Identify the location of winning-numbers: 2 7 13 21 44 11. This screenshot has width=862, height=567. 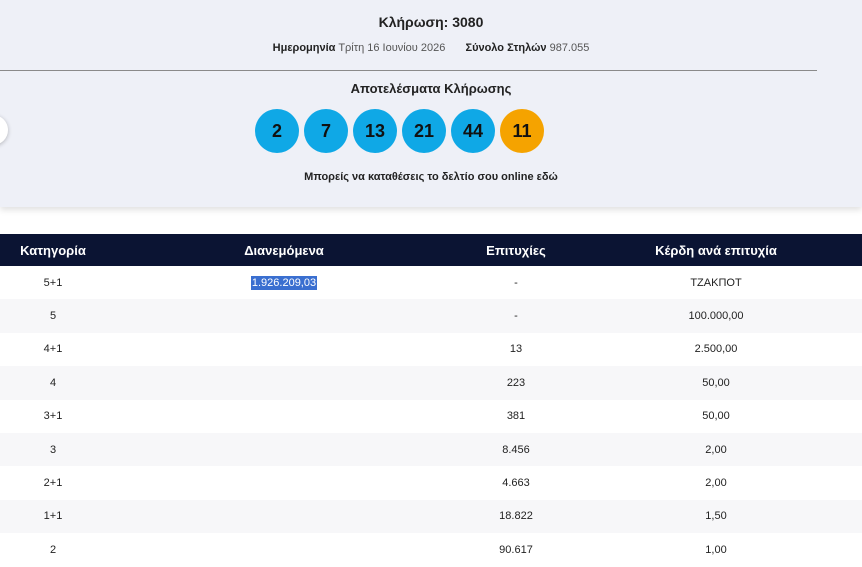
(399, 131).